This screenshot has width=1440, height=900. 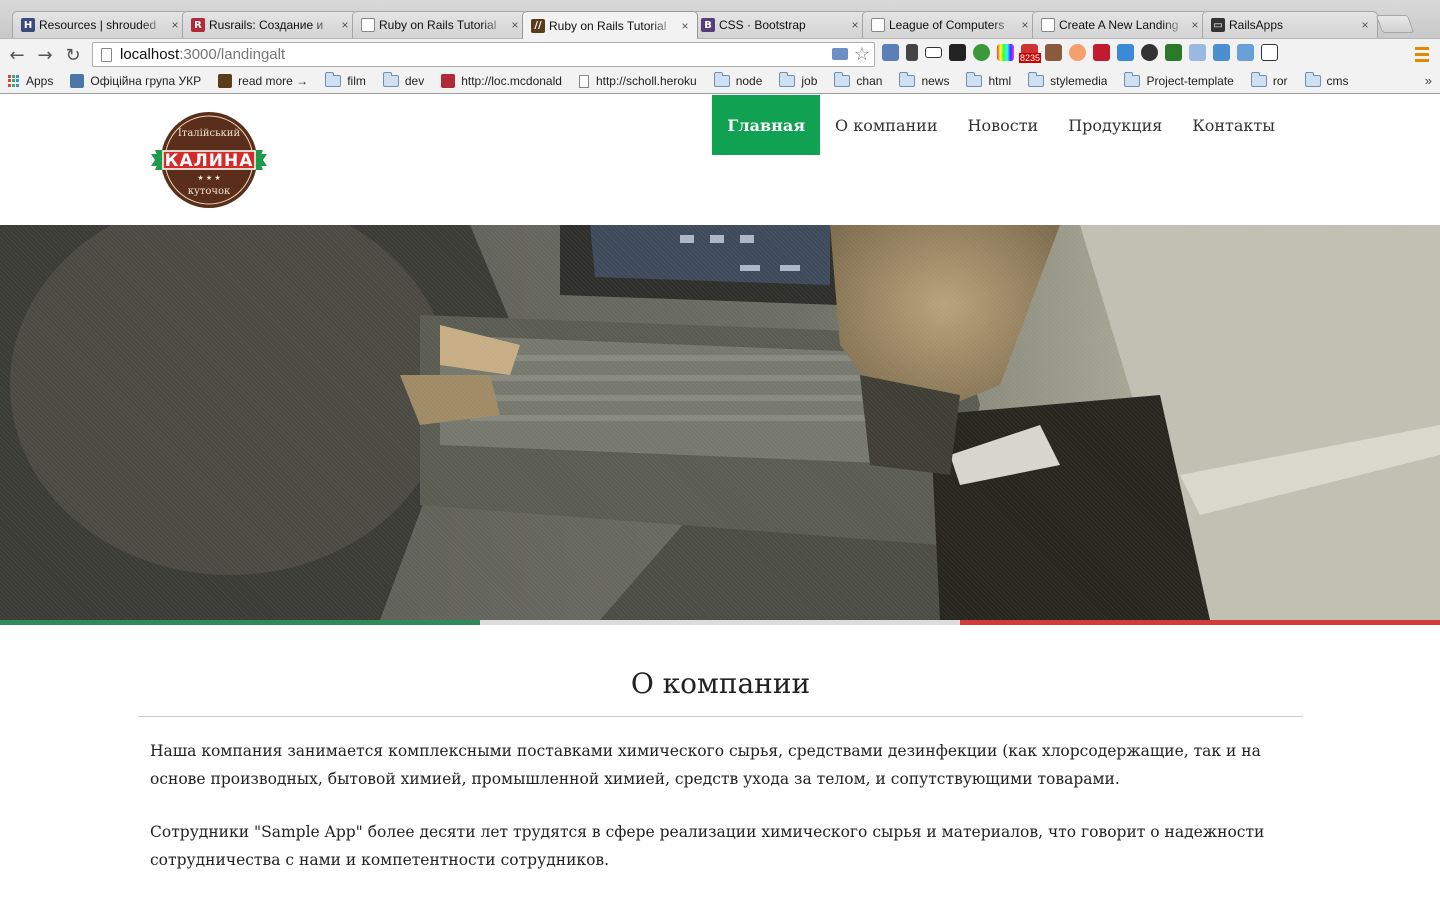 I want to click on address-bar: localhost:3000/landingalt ☆, so click(x=483, y=54).